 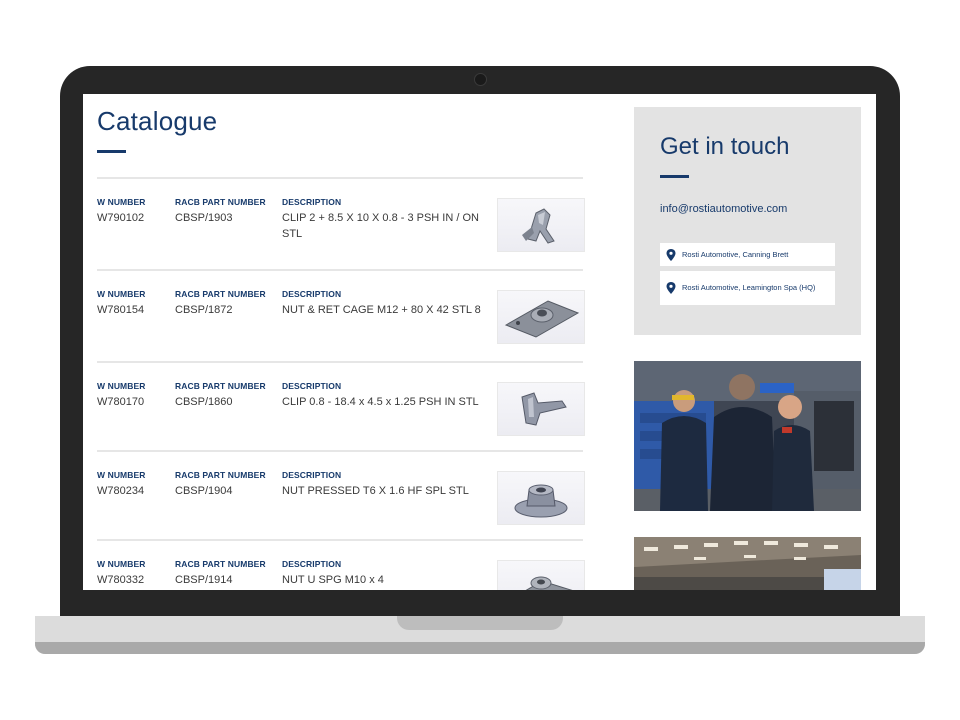 What do you see at coordinates (121, 402) in the screenshot?
I see `w-number-value: W780170` at bounding box center [121, 402].